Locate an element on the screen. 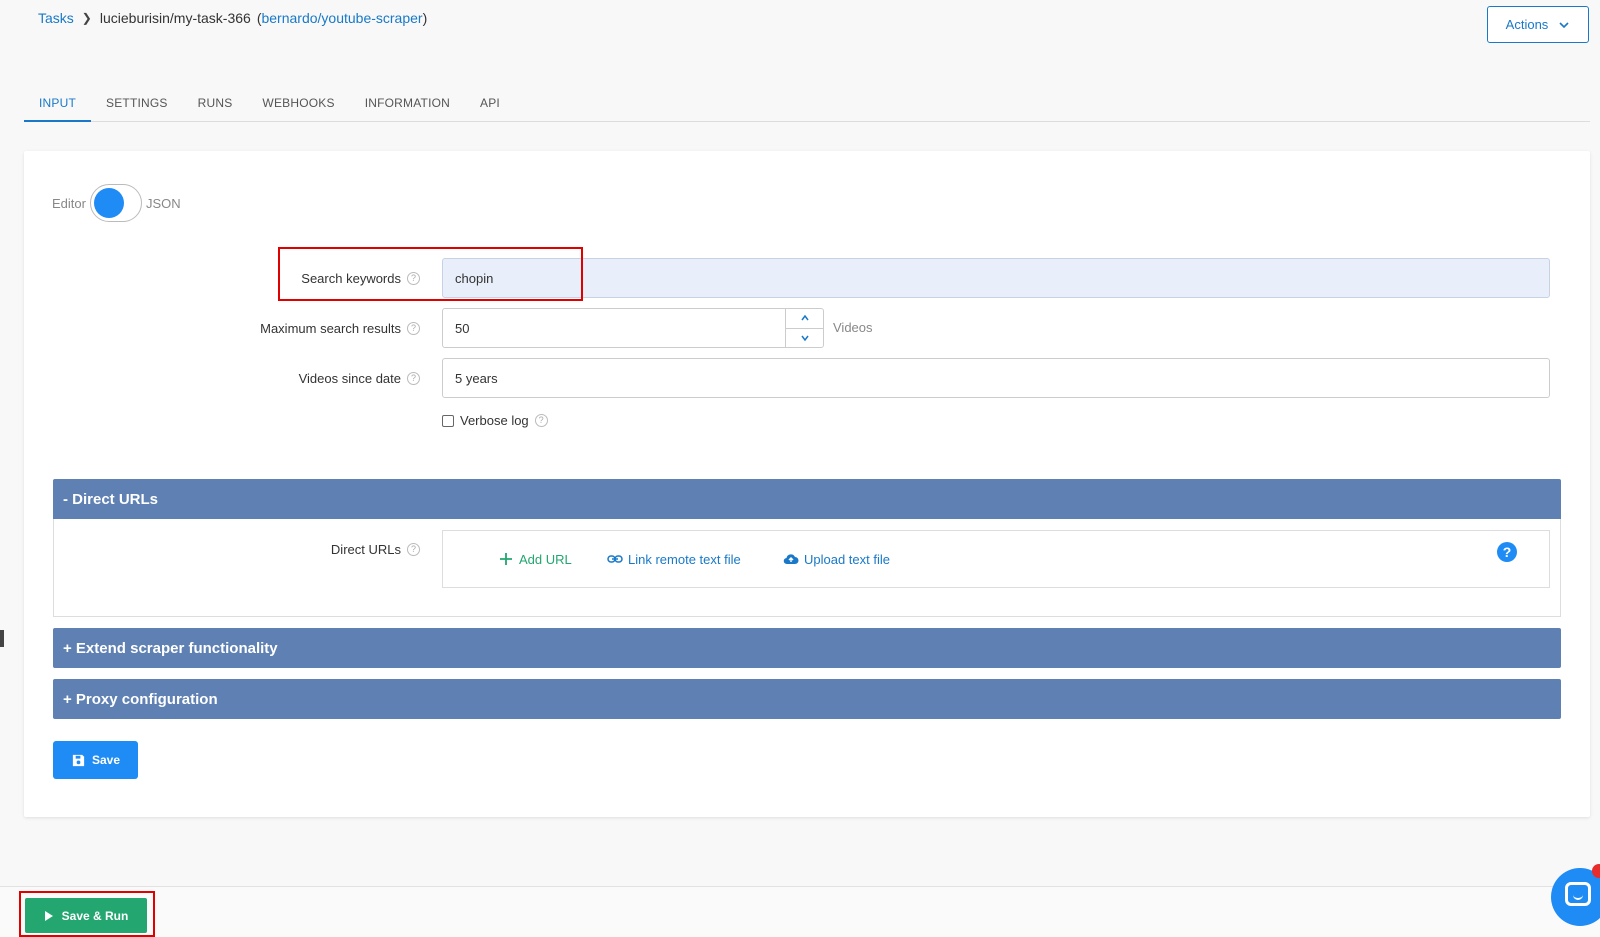 This screenshot has width=1600, height=937. direct-urls-label: Direct URLs is located at coordinates (365, 549).